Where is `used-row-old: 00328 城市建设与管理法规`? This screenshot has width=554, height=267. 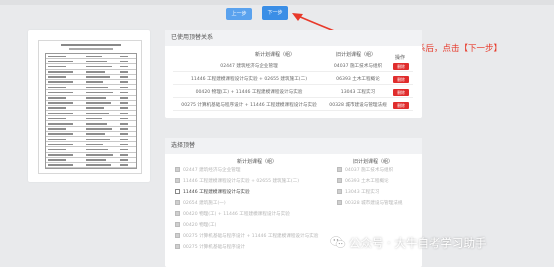 used-row-old: 00328 城市建设与管理法规 is located at coordinates (358, 105).